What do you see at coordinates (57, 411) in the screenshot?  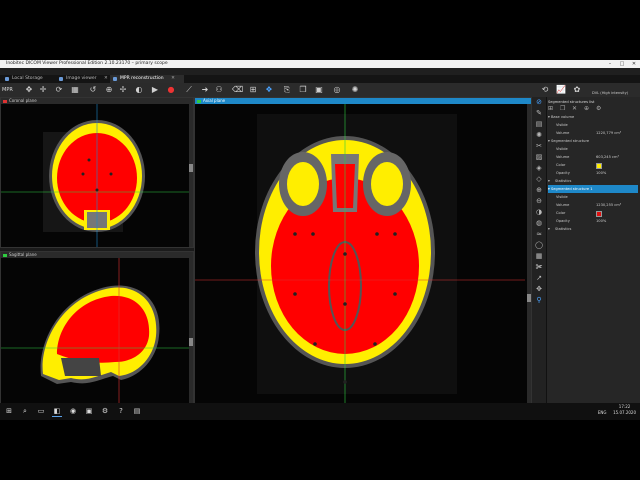 I see `dicom-viewer-taskbar-icon: ◧` at bounding box center [57, 411].